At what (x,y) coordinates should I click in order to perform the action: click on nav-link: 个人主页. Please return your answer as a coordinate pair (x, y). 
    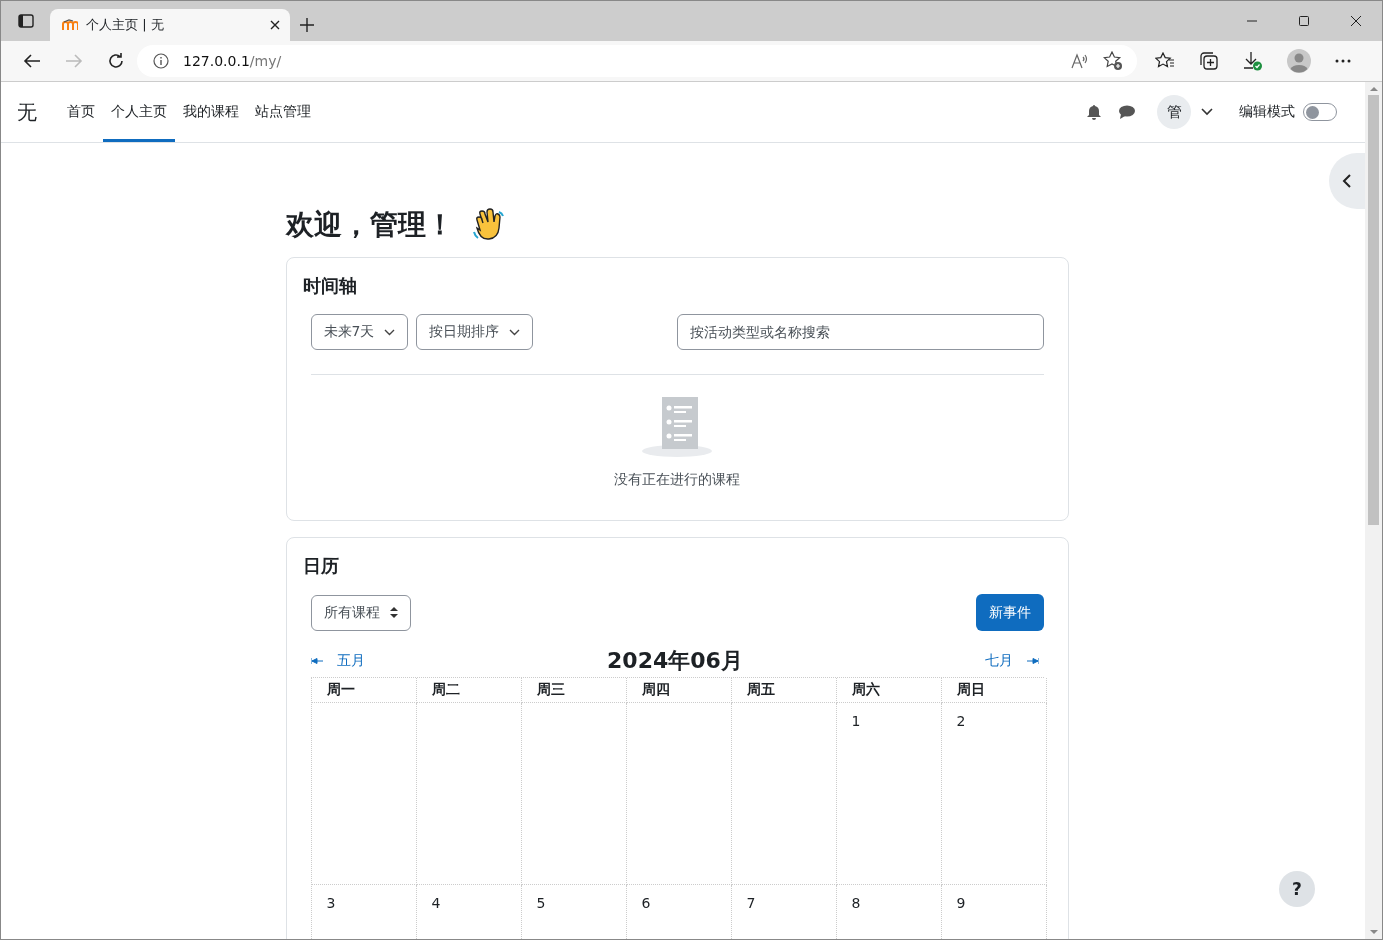
    Looking at the image, I should click on (139, 112).